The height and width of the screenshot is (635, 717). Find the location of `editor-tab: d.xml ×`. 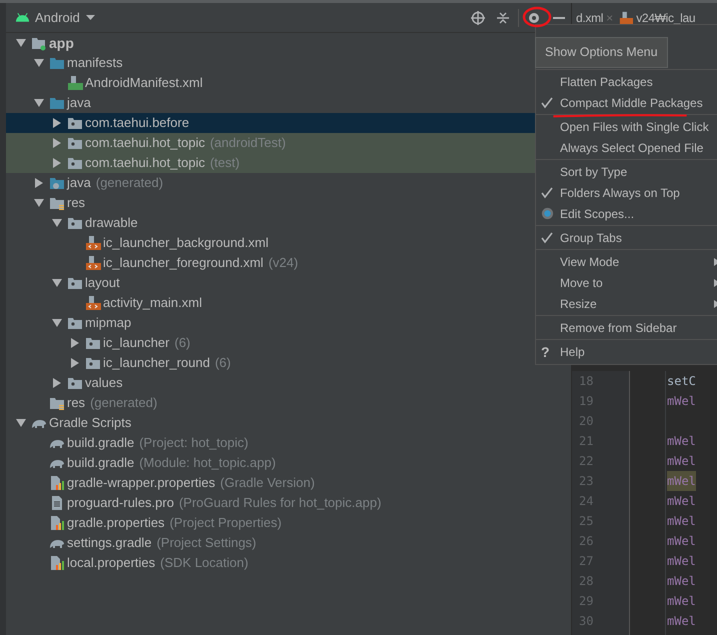

editor-tab: d.xml × is located at coordinates (597, 17).